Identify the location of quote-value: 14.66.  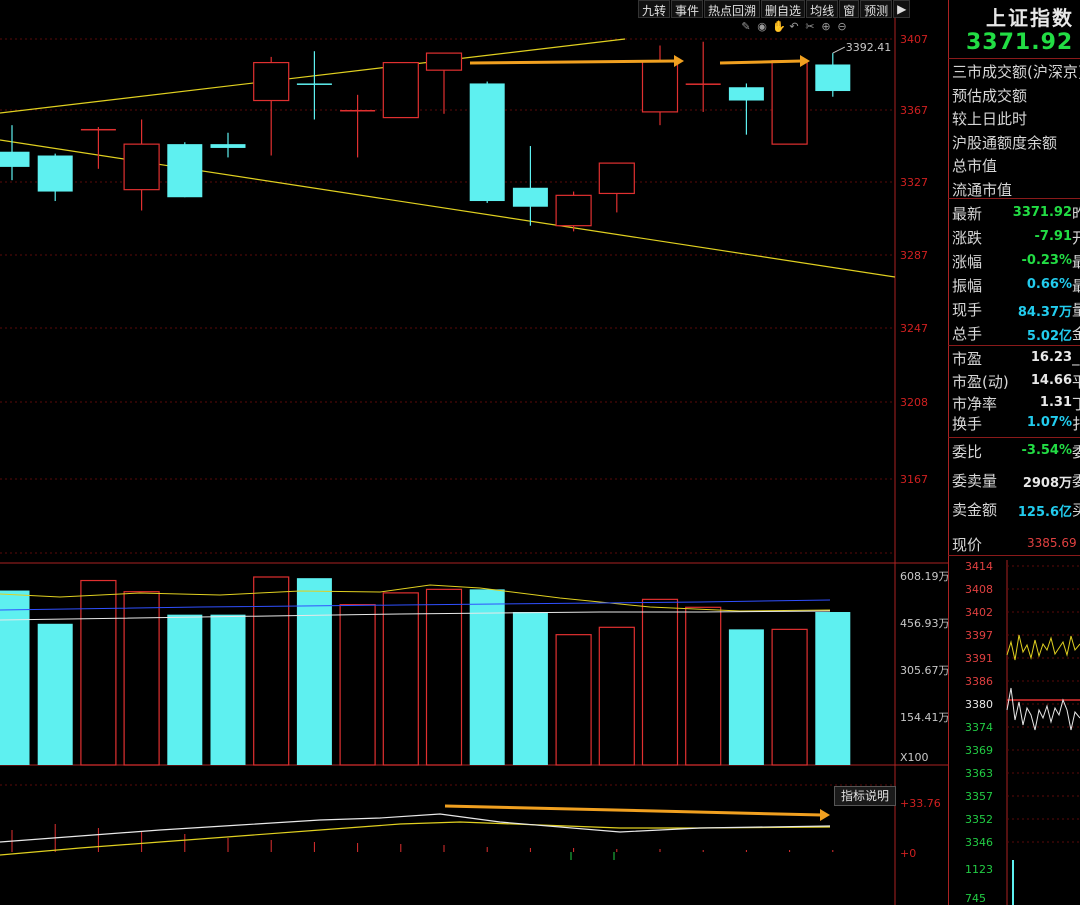
(1051, 380).